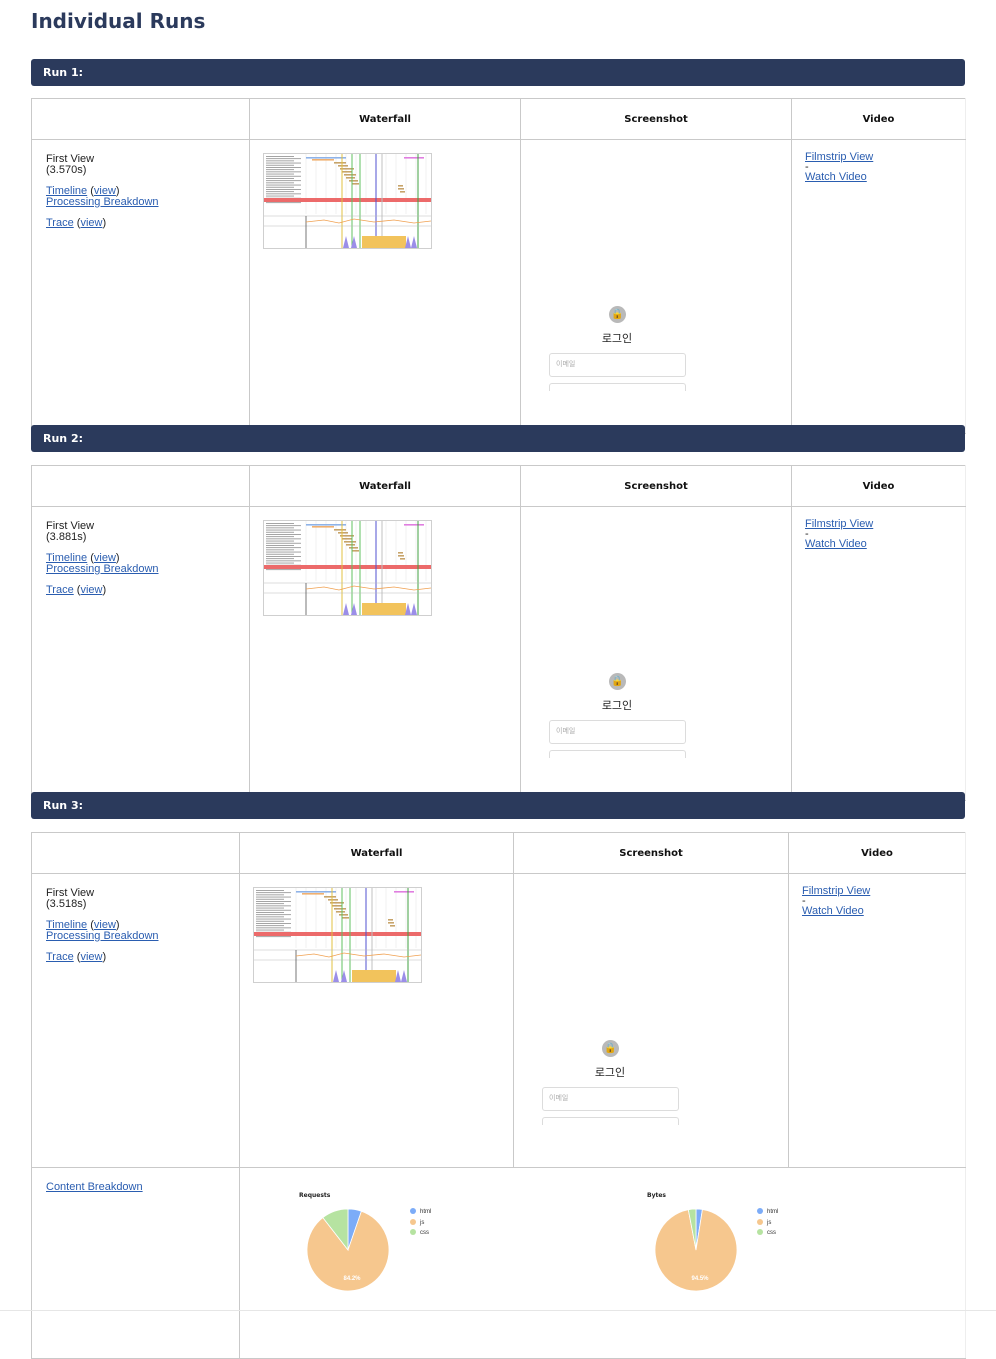 The image size is (996, 1359). I want to click on pie-value-label: 84.2%, so click(352, 1279).